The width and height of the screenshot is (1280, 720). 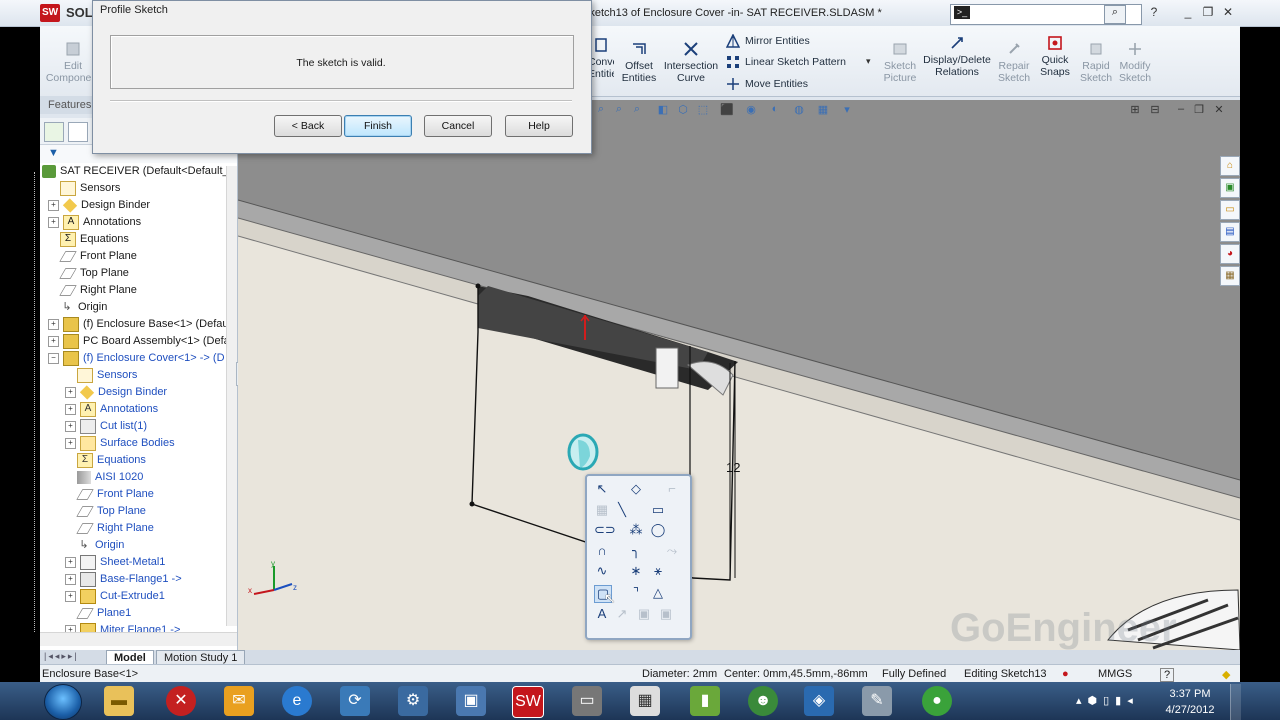 I want to click on collapse-icon: −, so click(x=53, y=358).